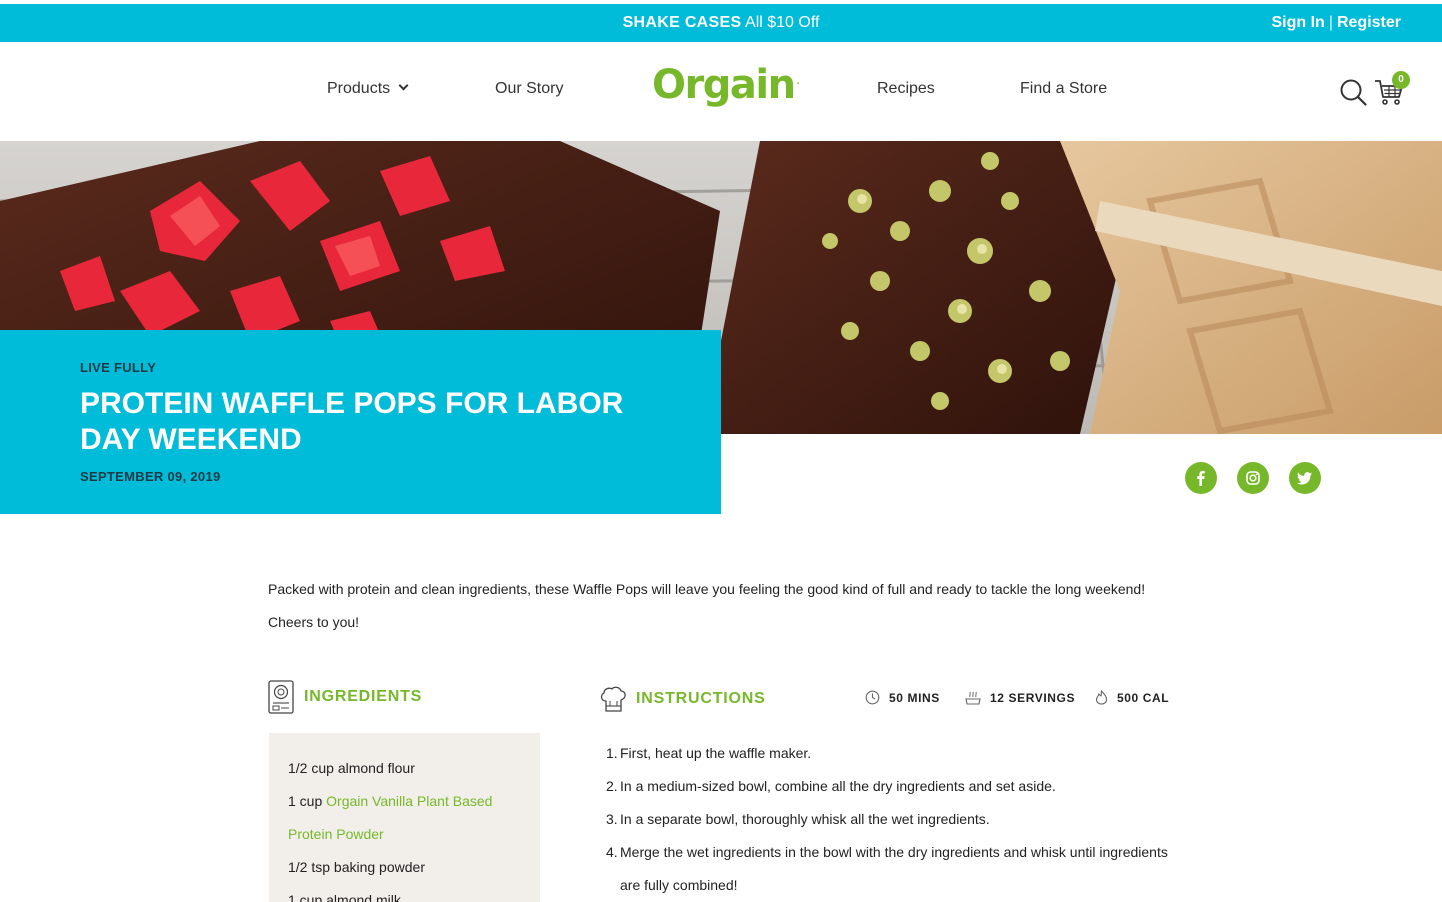 The width and height of the screenshot is (1442, 902). I want to click on nav-recipes: Recipes, so click(906, 89).